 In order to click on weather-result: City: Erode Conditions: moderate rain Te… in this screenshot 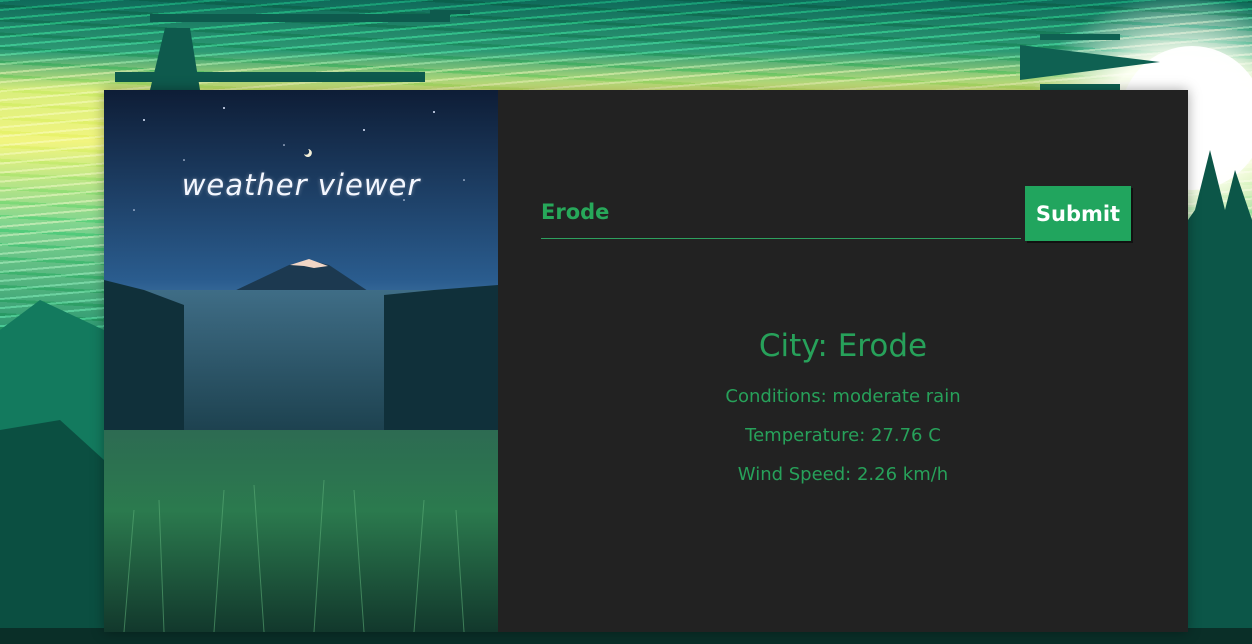, I will do `click(843, 415)`.